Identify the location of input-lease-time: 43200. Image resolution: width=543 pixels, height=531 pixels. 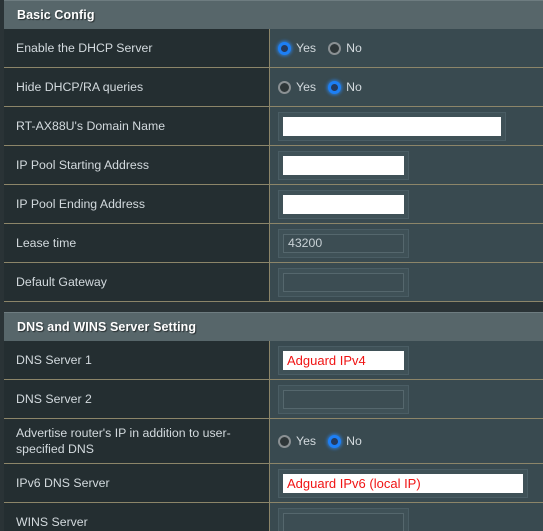
(343, 243).